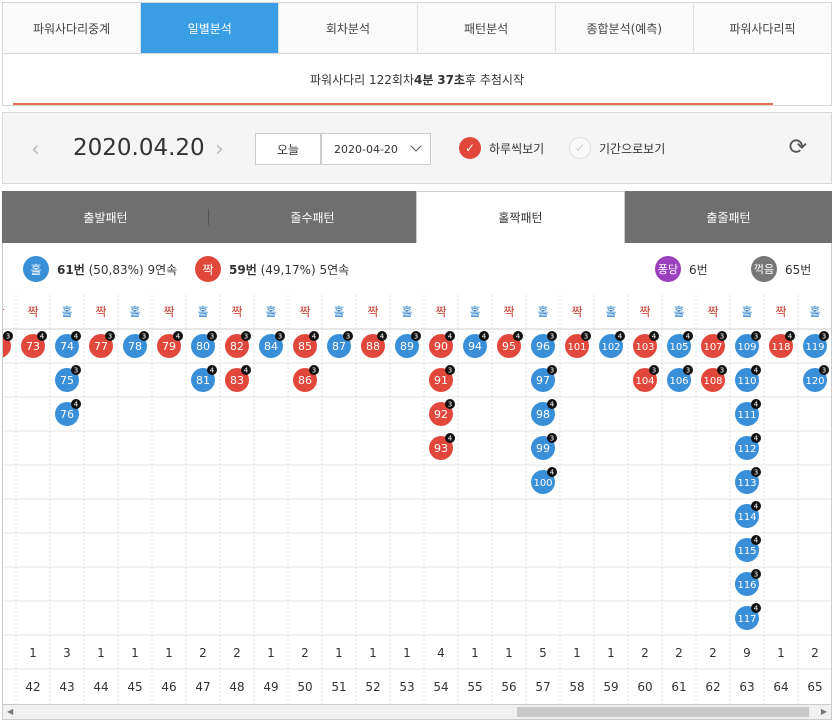 This screenshot has width=834, height=724. What do you see at coordinates (814, 347) in the screenshot?
I see `ball-number: 119` at bounding box center [814, 347].